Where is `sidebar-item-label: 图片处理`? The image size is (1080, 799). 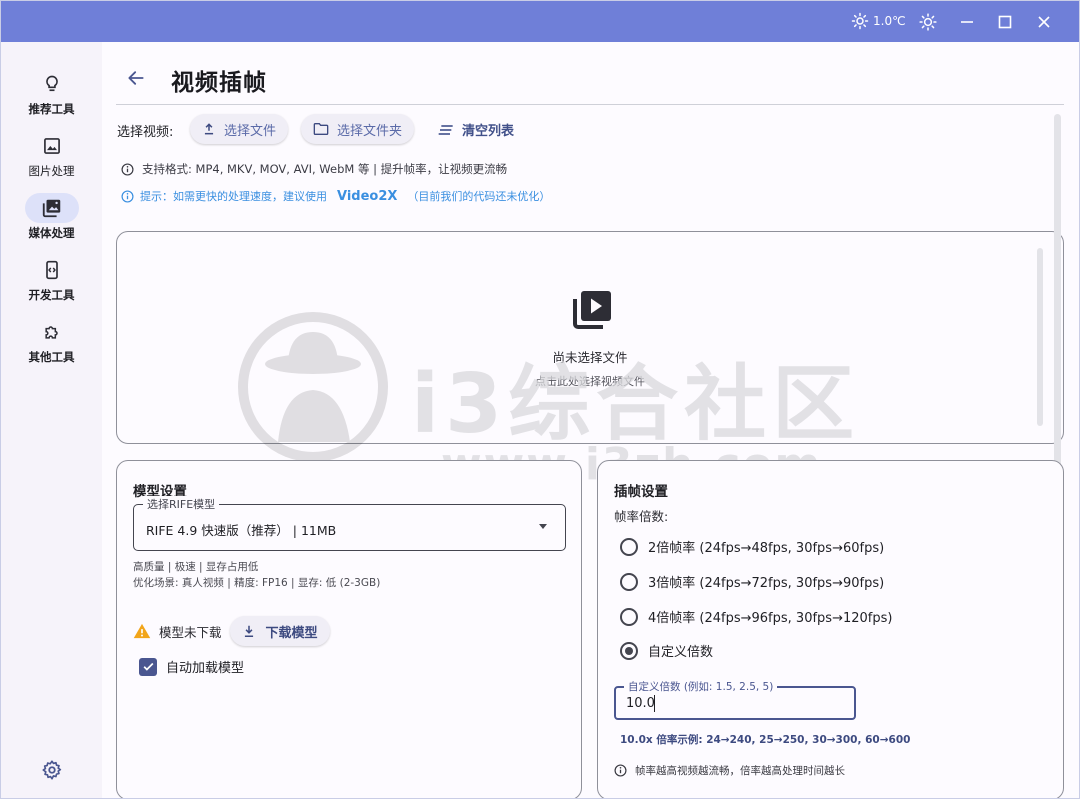
sidebar-item-label: 图片处理 is located at coordinates (51, 171).